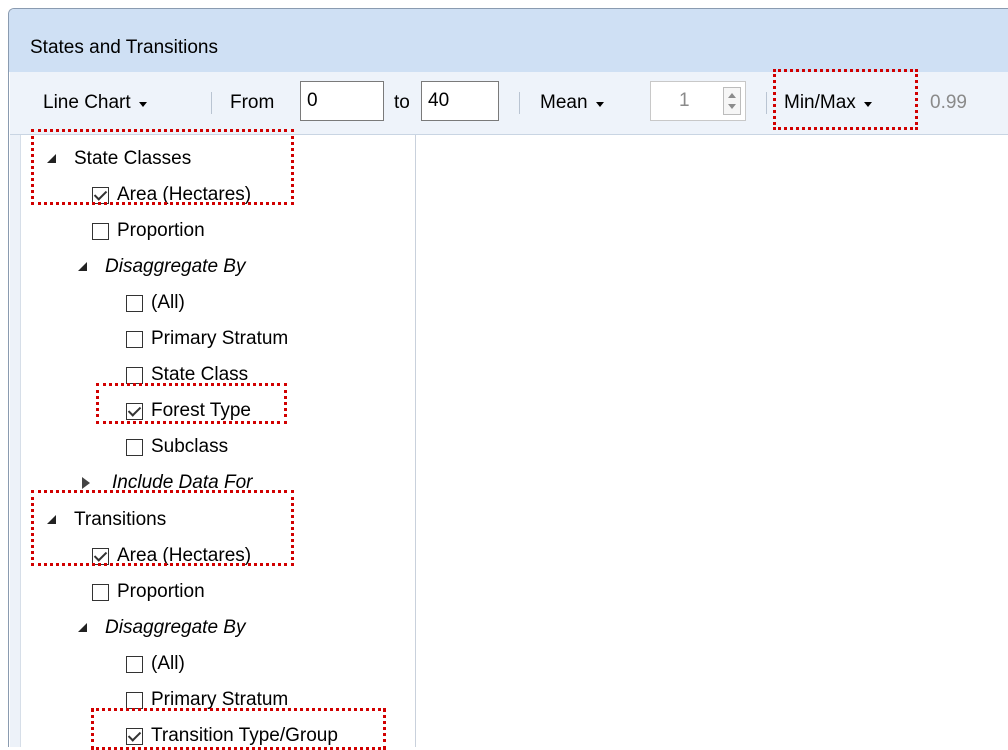 Image resolution: width=1008 pixels, height=750 pixels. Describe the element at coordinates (698, 101) in the screenshot. I see `stat-value-spinner: 1` at that location.